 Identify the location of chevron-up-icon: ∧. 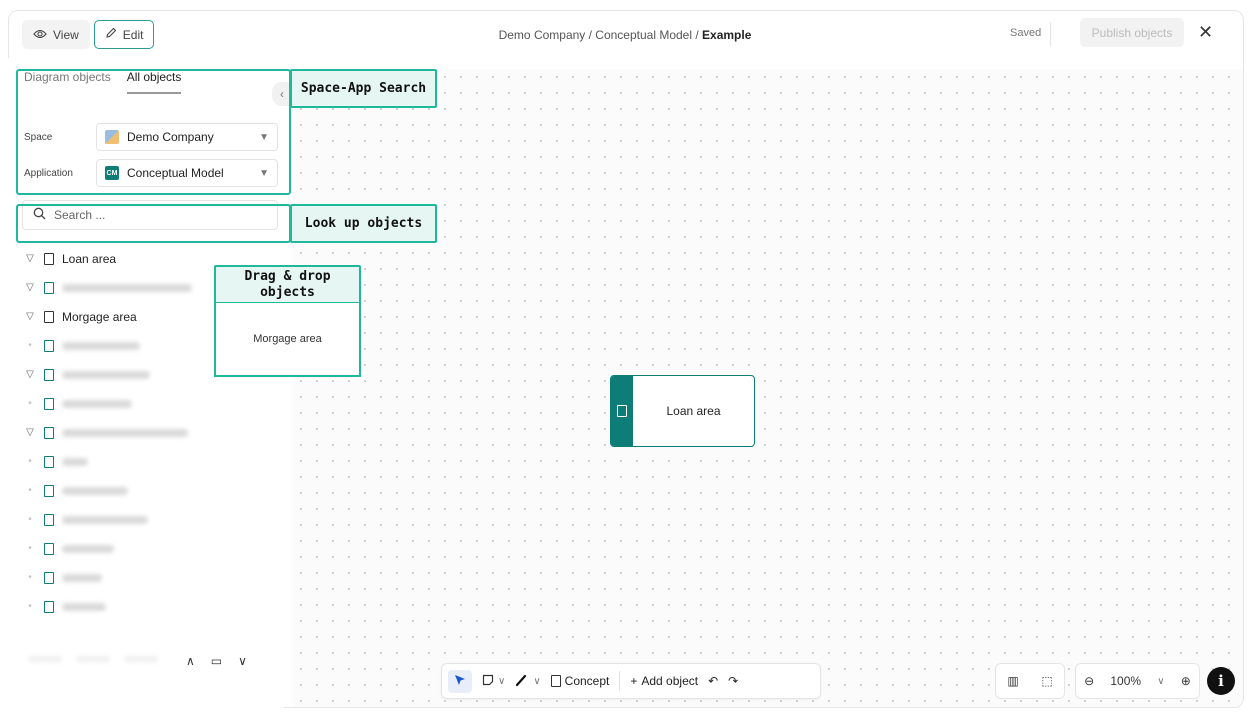
(190, 661).